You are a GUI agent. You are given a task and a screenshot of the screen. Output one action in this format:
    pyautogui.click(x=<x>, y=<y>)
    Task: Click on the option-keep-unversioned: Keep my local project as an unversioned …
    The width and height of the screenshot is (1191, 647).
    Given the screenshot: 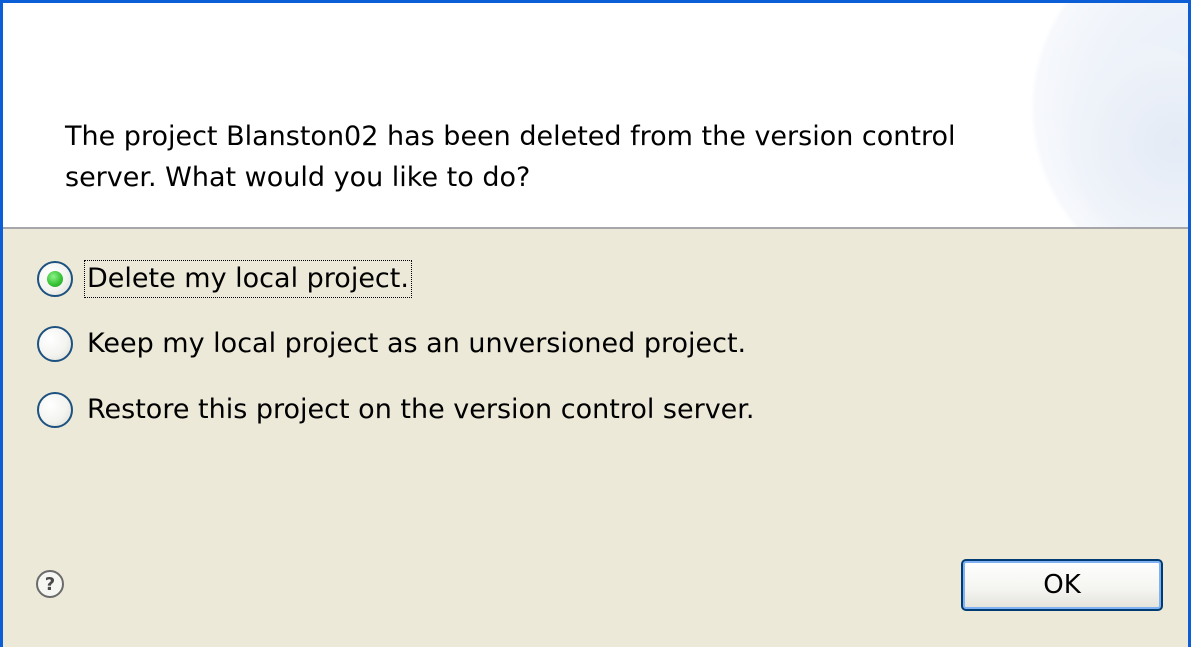 What is the action you would take?
    pyautogui.click(x=392, y=344)
    